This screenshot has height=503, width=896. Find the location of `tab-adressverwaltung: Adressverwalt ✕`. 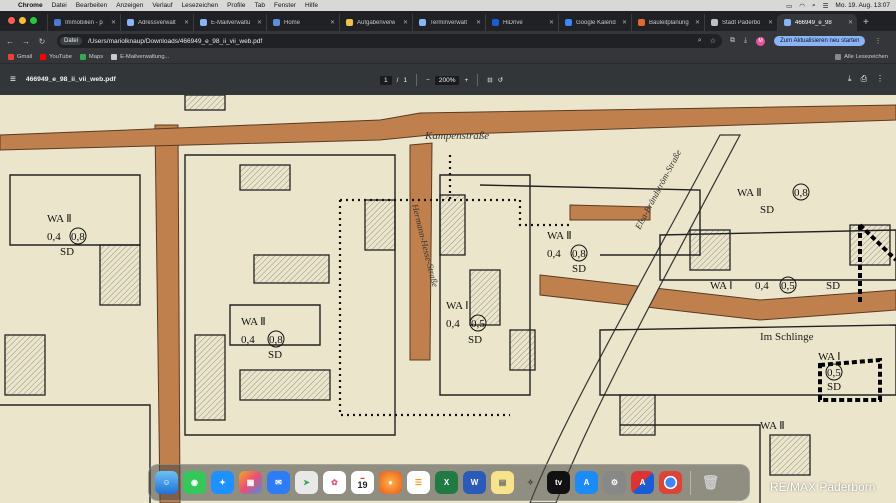

tab-adressverwaltung: Adressverwalt ✕ is located at coordinates (156, 22).